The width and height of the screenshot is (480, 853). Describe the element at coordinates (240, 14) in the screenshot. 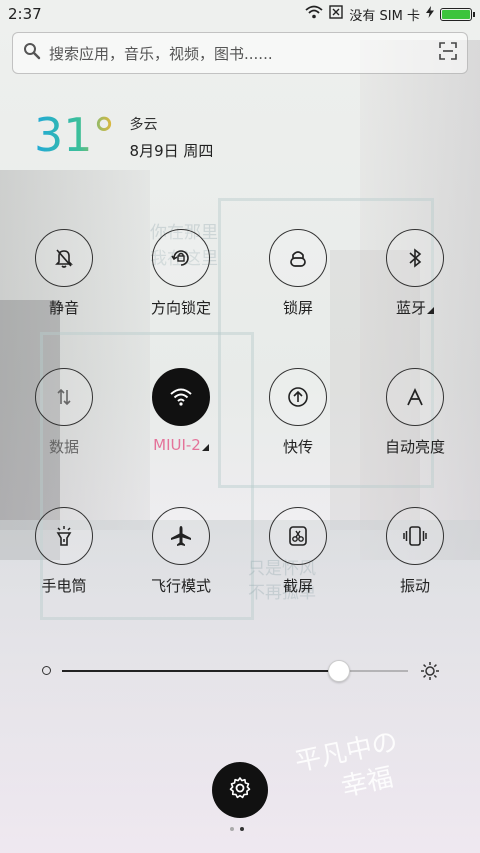

I see `status-bar: 2:37 没有 SIM 卡` at that location.